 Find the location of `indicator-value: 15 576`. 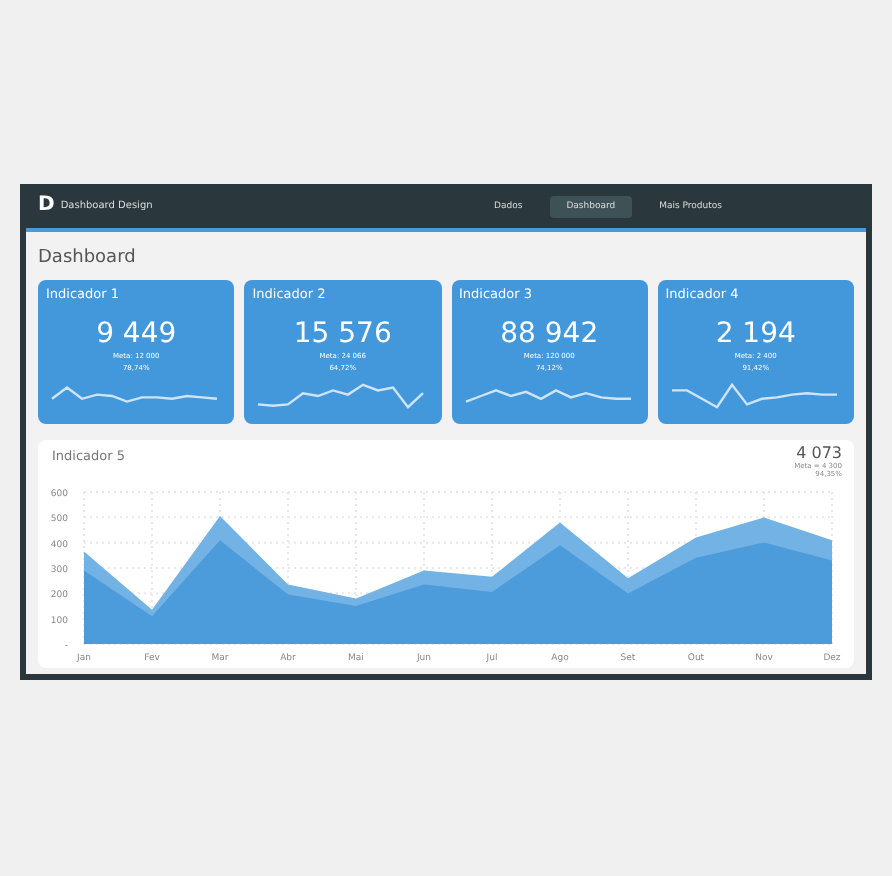

indicator-value: 15 576 is located at coordinates (342, 334).